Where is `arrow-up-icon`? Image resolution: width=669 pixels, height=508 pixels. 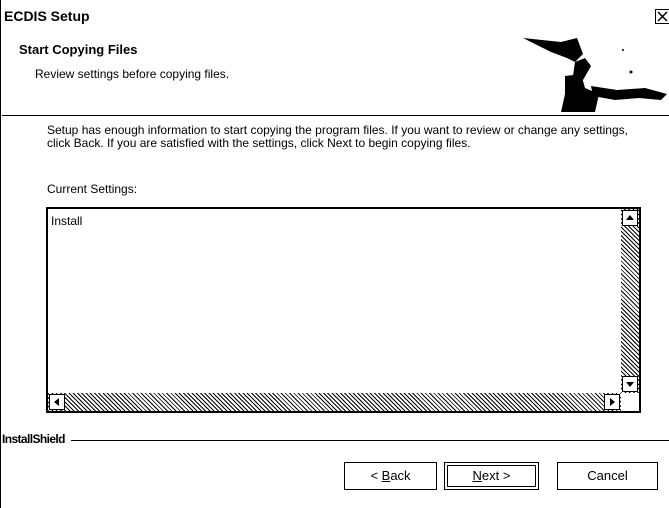 arrow-up-icon is located at coordinates (630, 217).